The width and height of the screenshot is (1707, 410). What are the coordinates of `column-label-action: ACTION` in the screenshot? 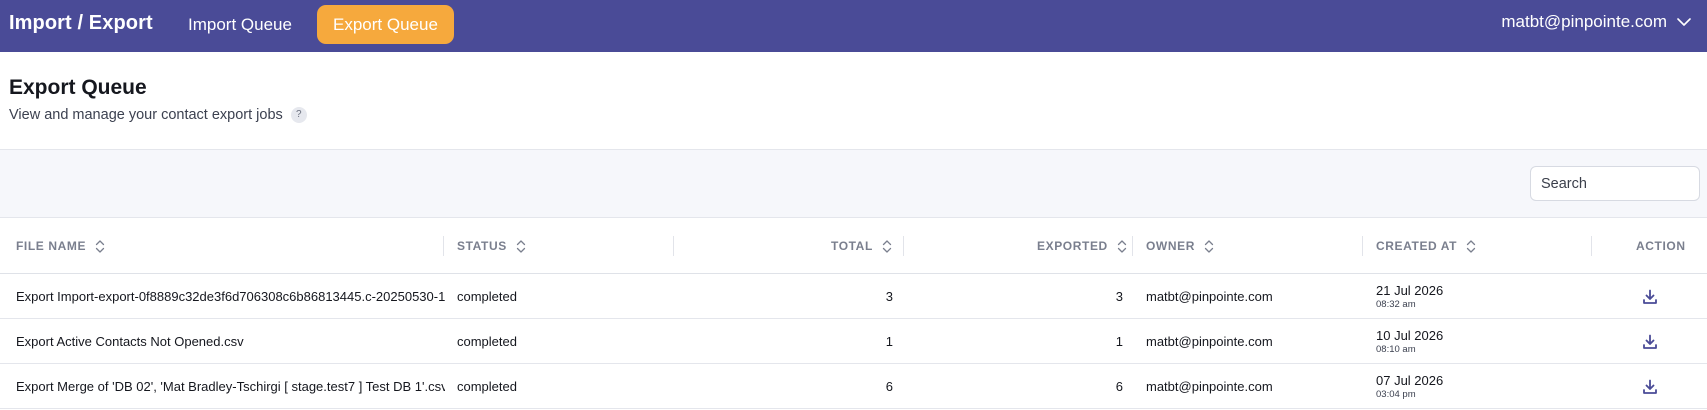 It's located at (1661, 246).